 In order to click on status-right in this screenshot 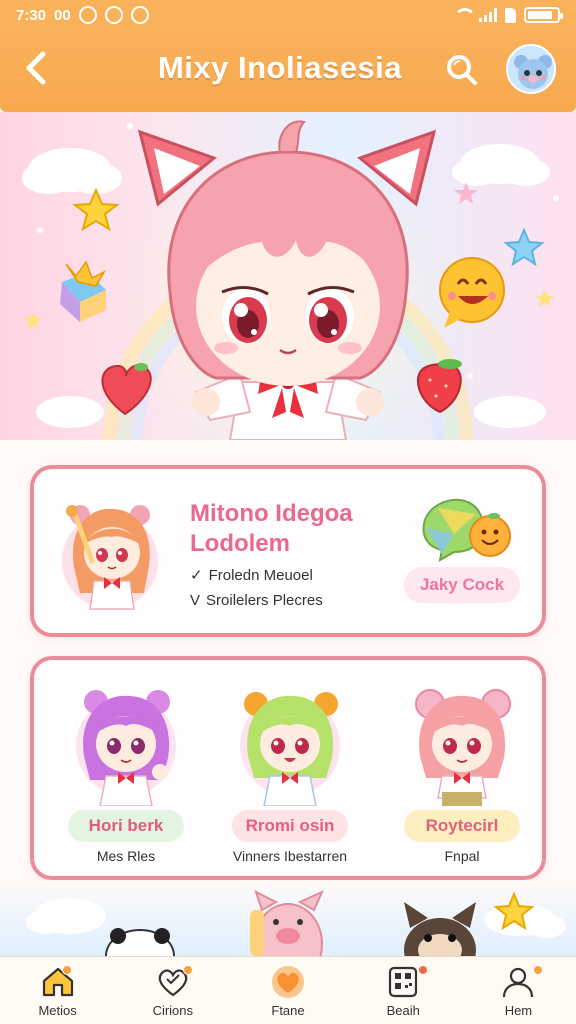, I will do `click(508, 15)`.